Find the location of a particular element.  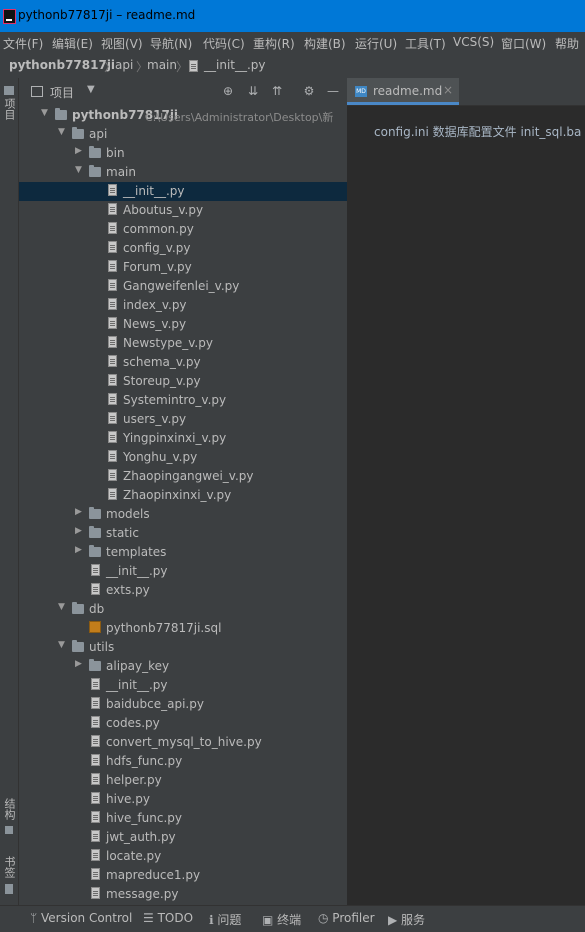

tree-file-row: users_v.py is located at coordinates (183, 419).